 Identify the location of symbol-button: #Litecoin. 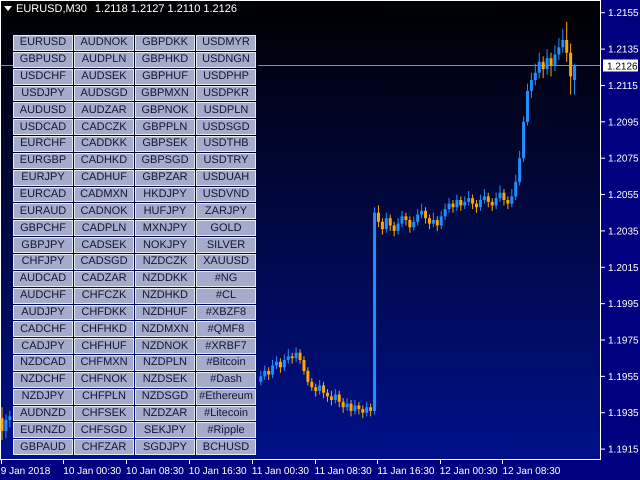
(226, 414).